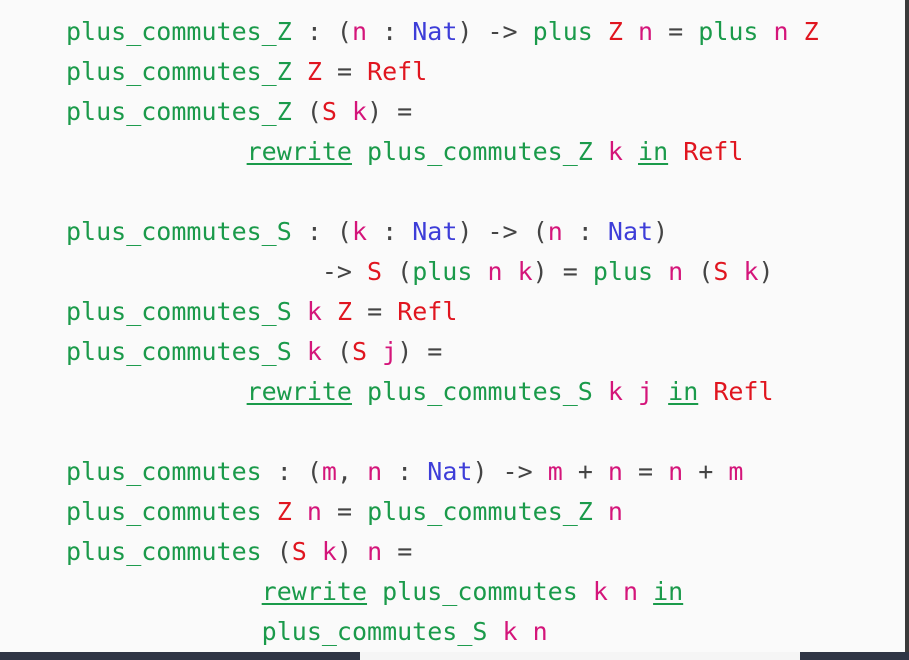 This screenshot has height=660, width=909. Describe the element at coordinates (555, 471) in the screenshot. I see `code-token-variable: m` at that location.